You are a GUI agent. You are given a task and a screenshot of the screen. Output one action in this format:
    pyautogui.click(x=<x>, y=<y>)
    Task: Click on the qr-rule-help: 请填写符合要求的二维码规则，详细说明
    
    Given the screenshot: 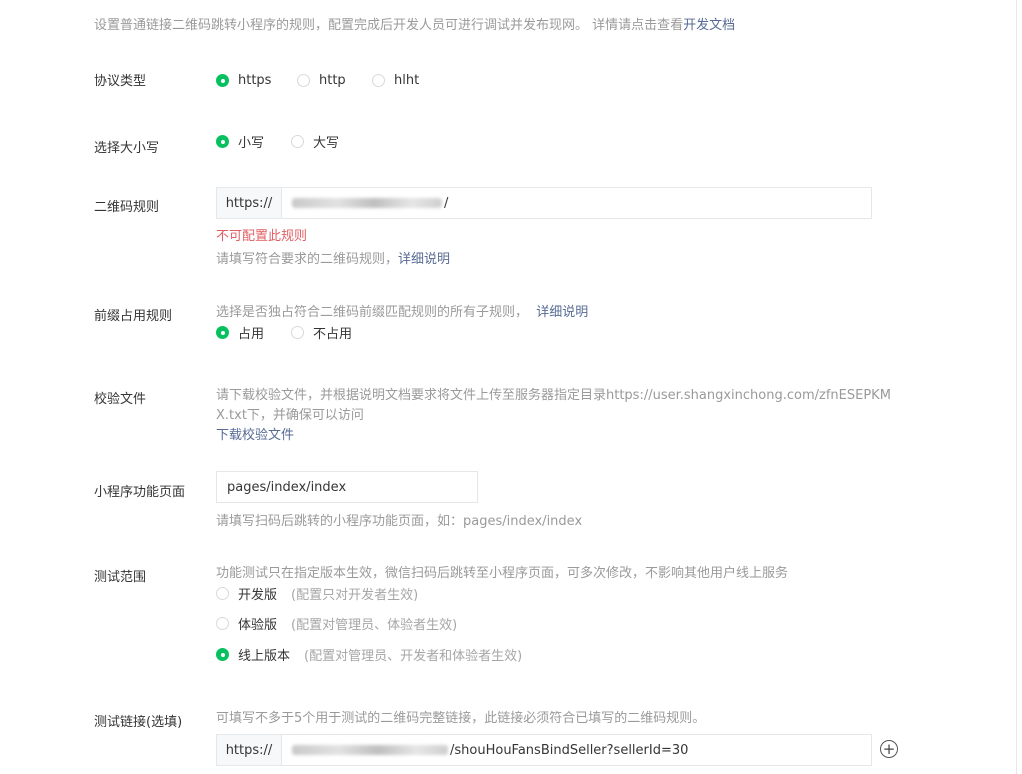 What is the action you would take?
    pyautogui.click(x=333, y=257)
    